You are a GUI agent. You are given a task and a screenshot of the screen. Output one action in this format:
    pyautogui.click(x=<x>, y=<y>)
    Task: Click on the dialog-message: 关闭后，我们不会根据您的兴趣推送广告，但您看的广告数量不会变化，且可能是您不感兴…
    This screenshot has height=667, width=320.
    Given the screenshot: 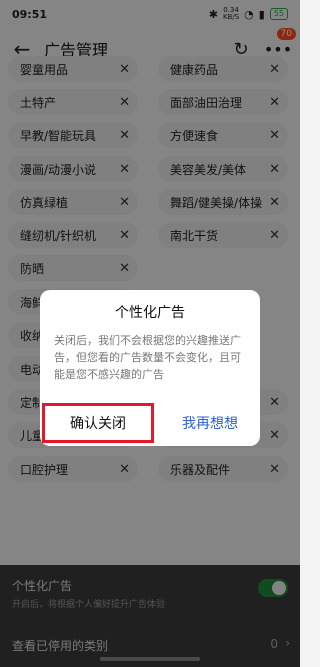 What is the action you would take?
    pyautogui.click(x=147, y=357)
    